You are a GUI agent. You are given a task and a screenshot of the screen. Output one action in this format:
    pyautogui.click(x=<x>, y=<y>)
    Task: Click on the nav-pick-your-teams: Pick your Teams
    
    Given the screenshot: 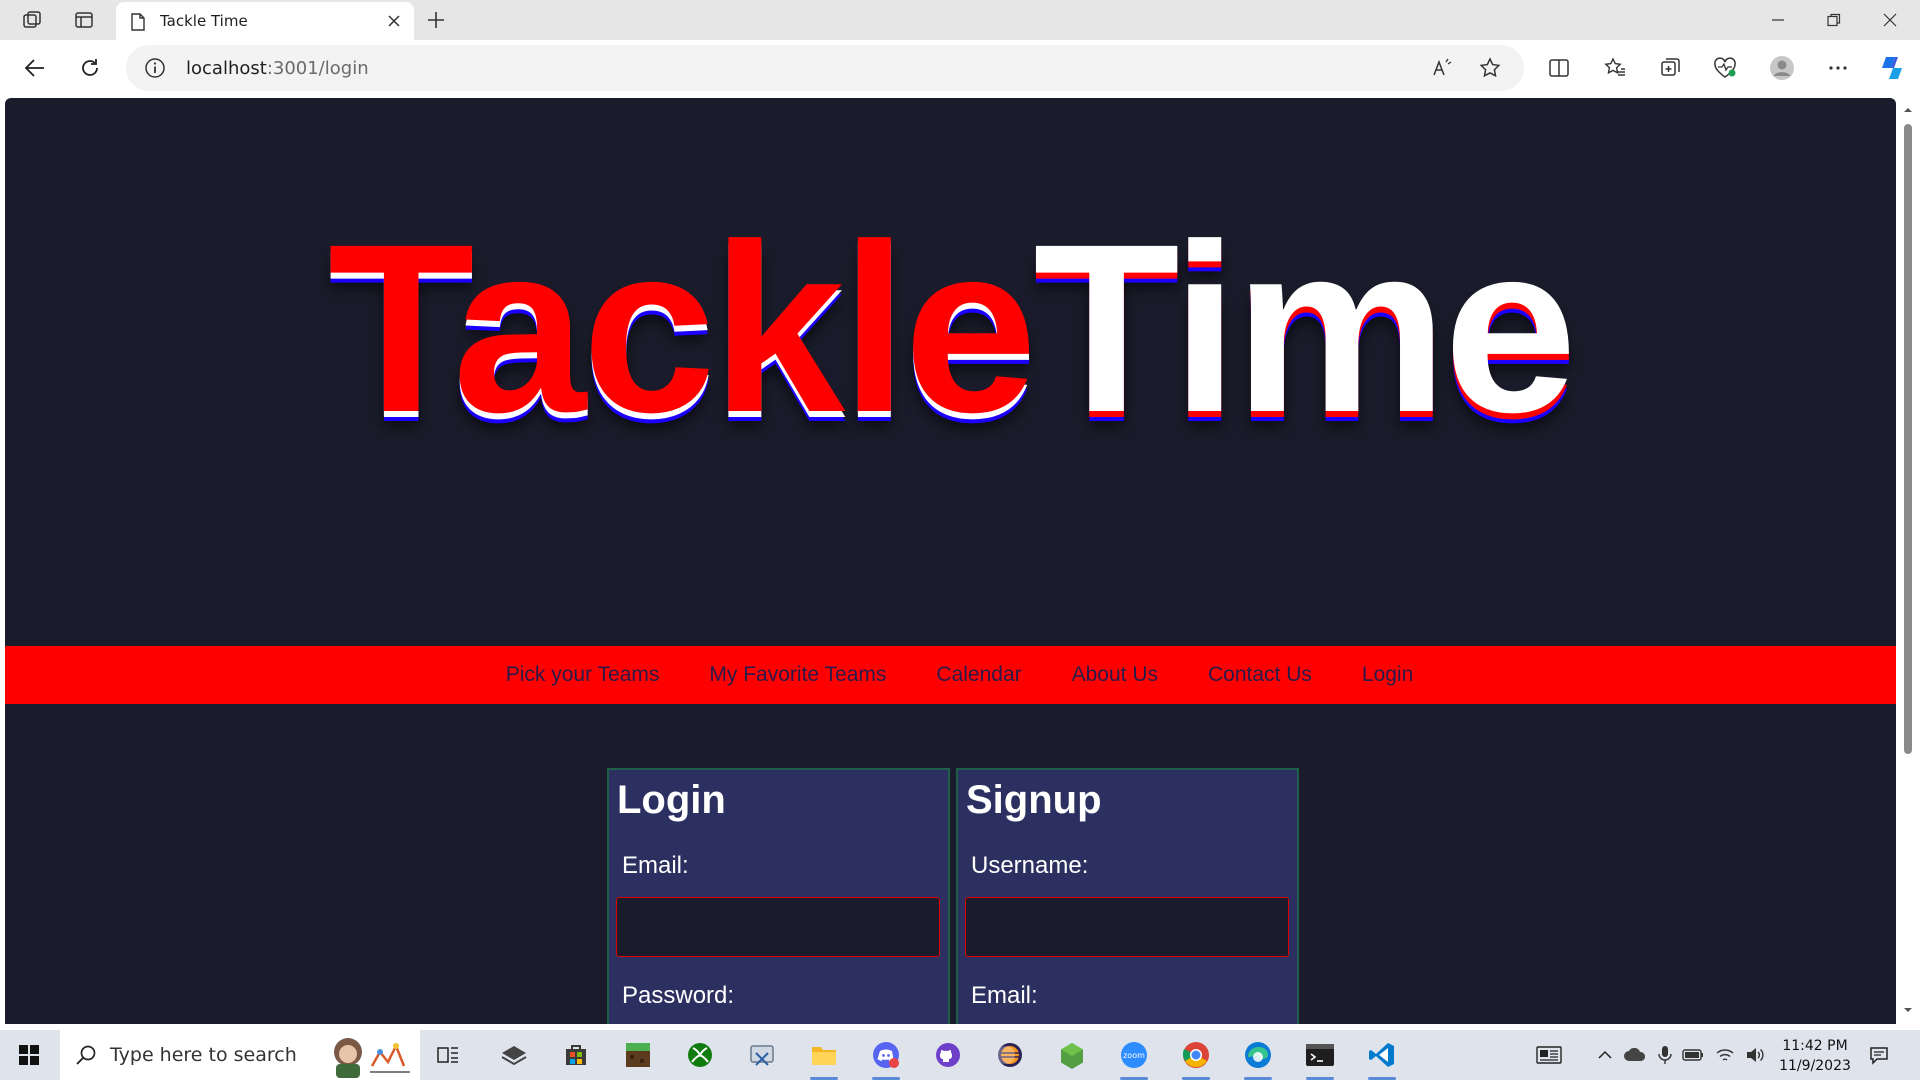 What is the action you would take?
    pyautogui.click(x=583, y=675)
    